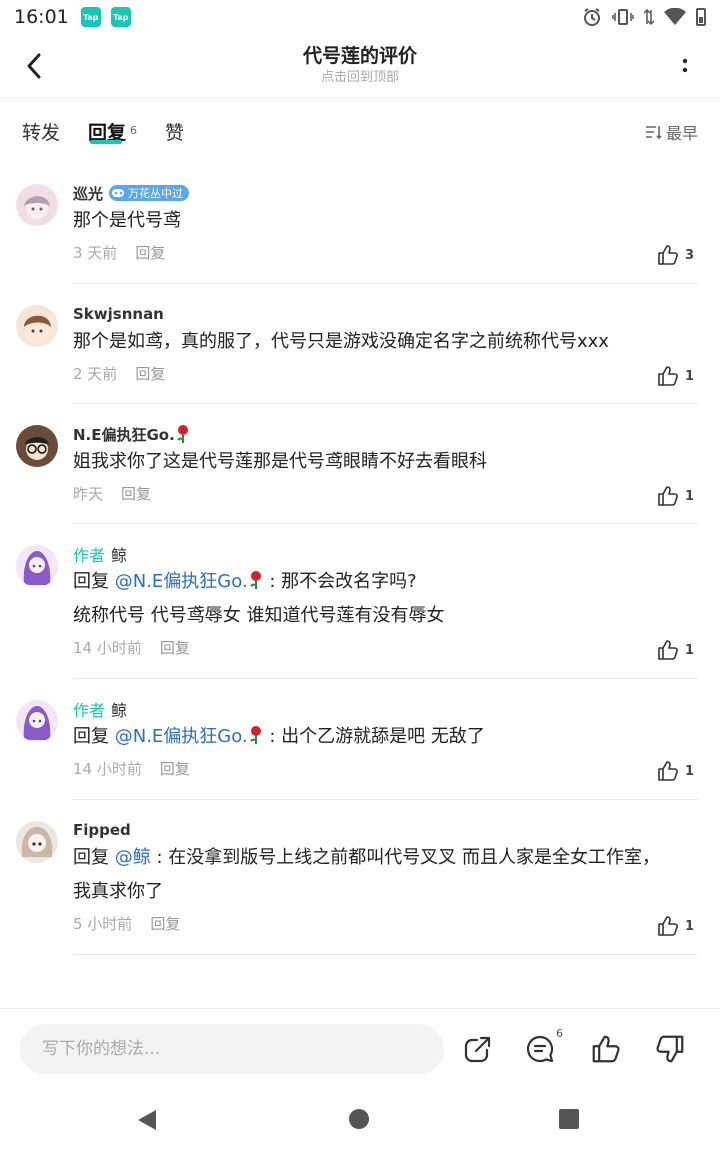  I want to click on comment-text-line-2: 统称代号 代号鸢辱女 谁知道代号莲有没有辱女, so click(259, 615).